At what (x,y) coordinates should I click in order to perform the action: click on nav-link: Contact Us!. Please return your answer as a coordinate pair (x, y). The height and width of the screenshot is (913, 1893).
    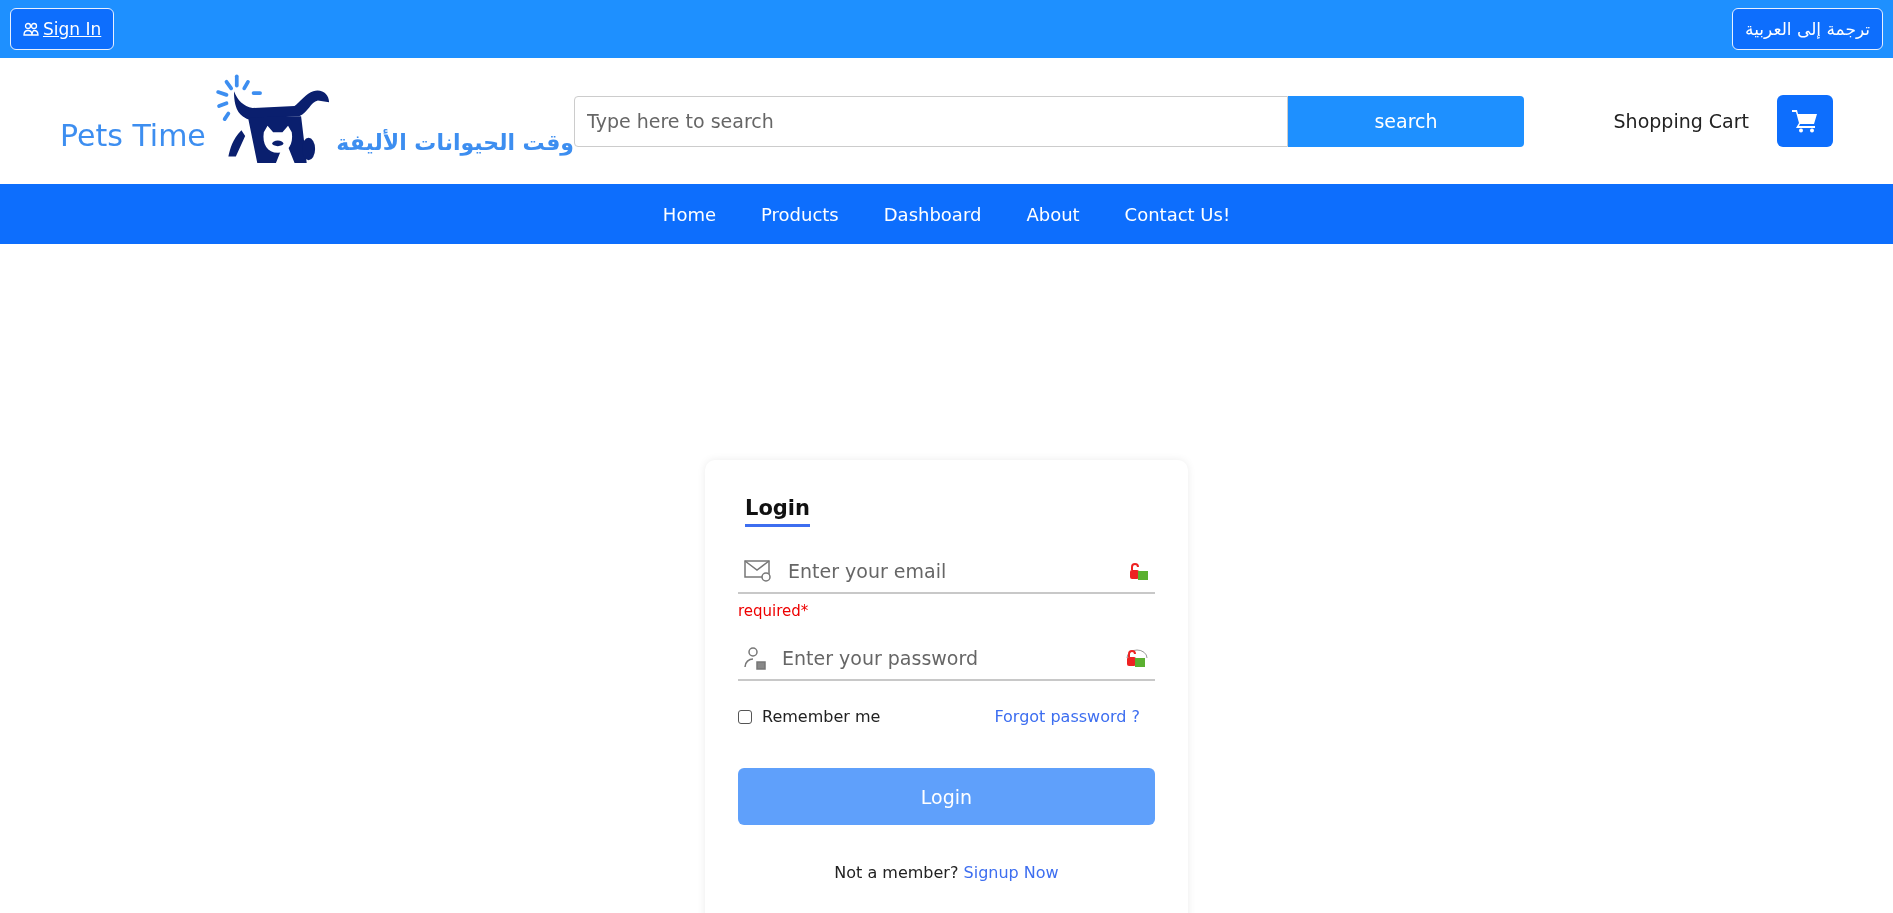
    Looking at the image, I should click on (1177, 214).